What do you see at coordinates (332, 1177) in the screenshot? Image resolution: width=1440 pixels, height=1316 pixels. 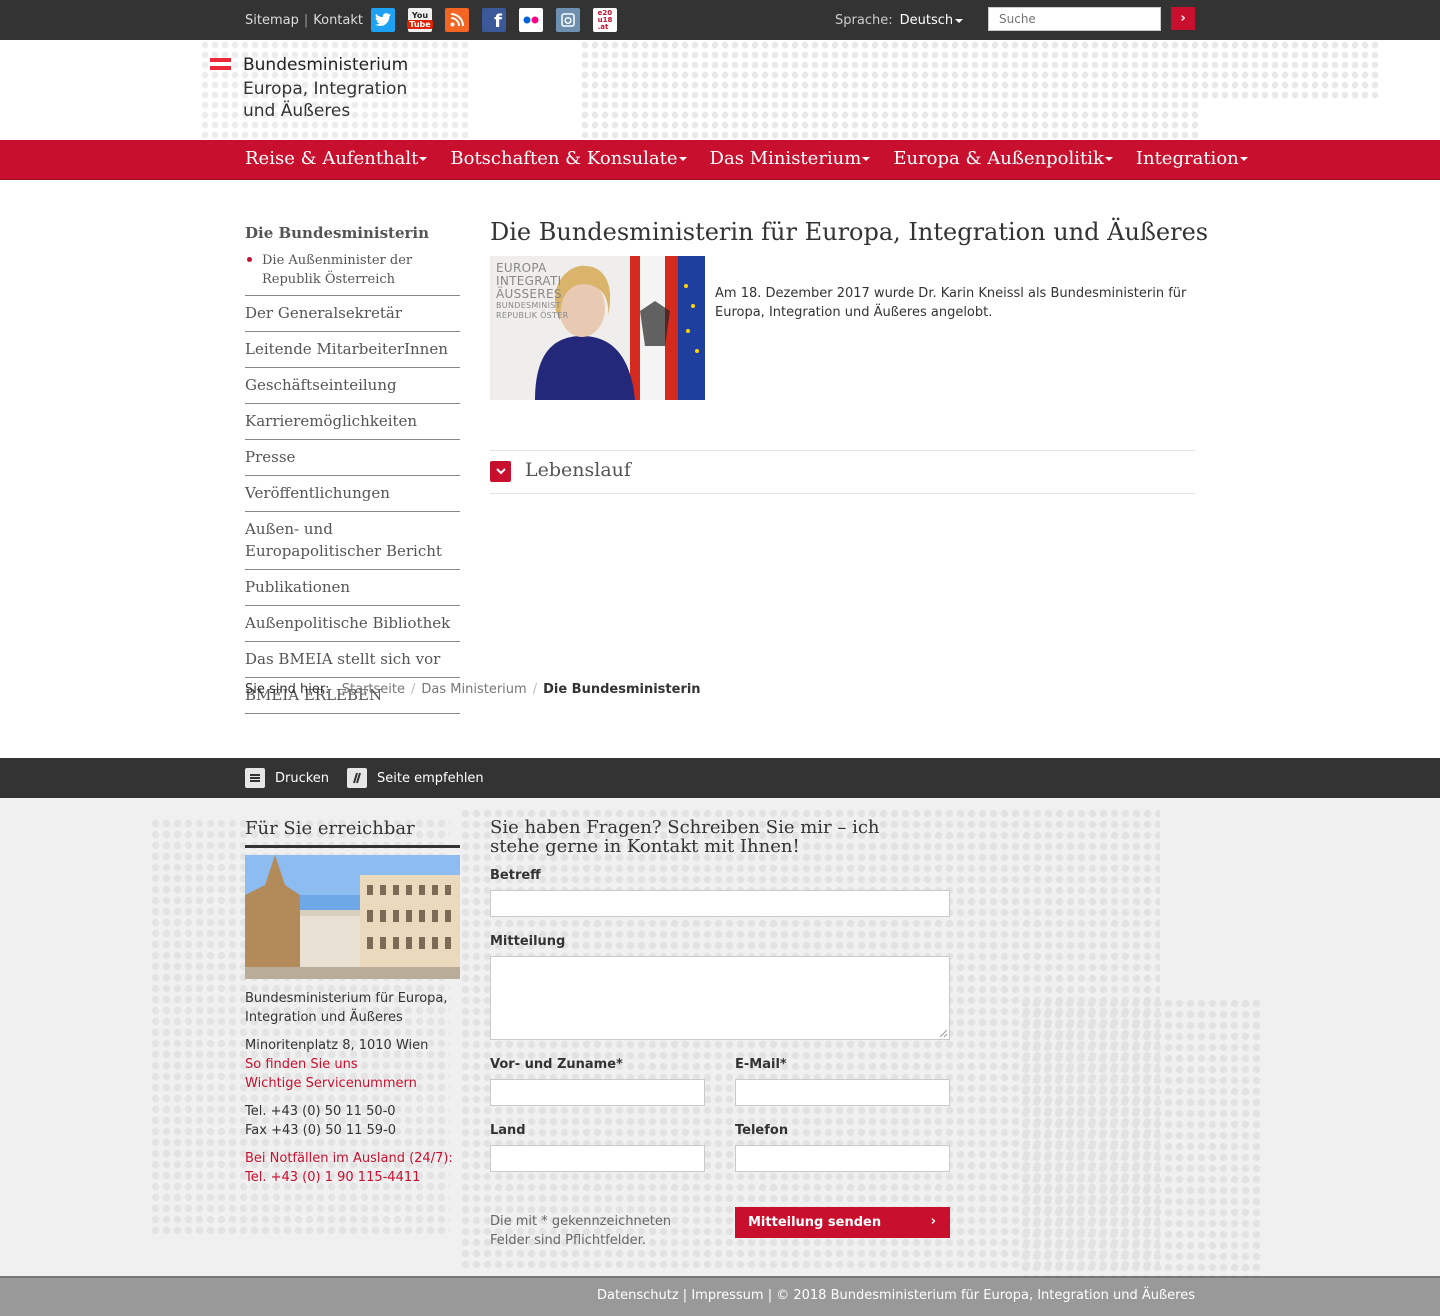 I see `emergency-phone: Tel. +43 (0) 1 90 115-4411` at bounding box center [332, 1177].